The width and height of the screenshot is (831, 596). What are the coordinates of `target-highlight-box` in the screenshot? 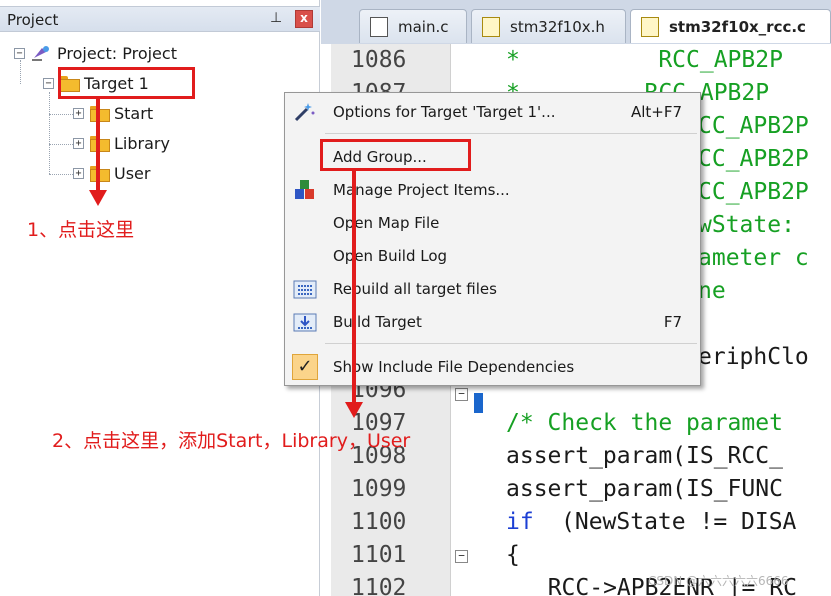 It's located at (126, 83).